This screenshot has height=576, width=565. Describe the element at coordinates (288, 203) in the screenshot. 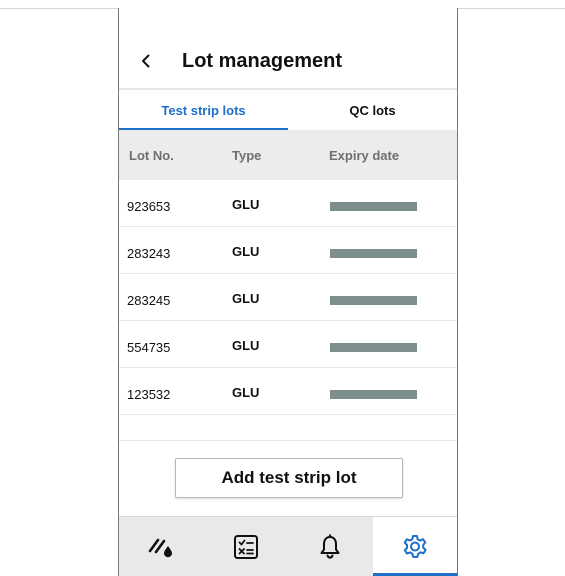

I see `table-row: 923653 GLU` at that location.